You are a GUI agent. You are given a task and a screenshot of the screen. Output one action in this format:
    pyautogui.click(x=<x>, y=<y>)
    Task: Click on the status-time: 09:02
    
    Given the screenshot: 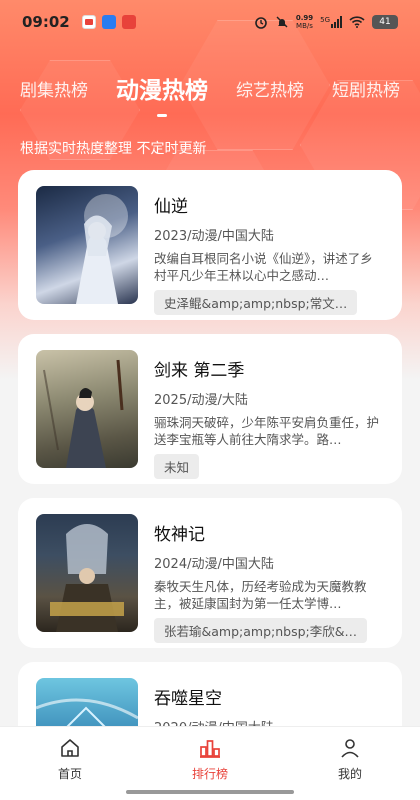 What is the action you would take?
    pyautogui.click(x=46, y=22)
    